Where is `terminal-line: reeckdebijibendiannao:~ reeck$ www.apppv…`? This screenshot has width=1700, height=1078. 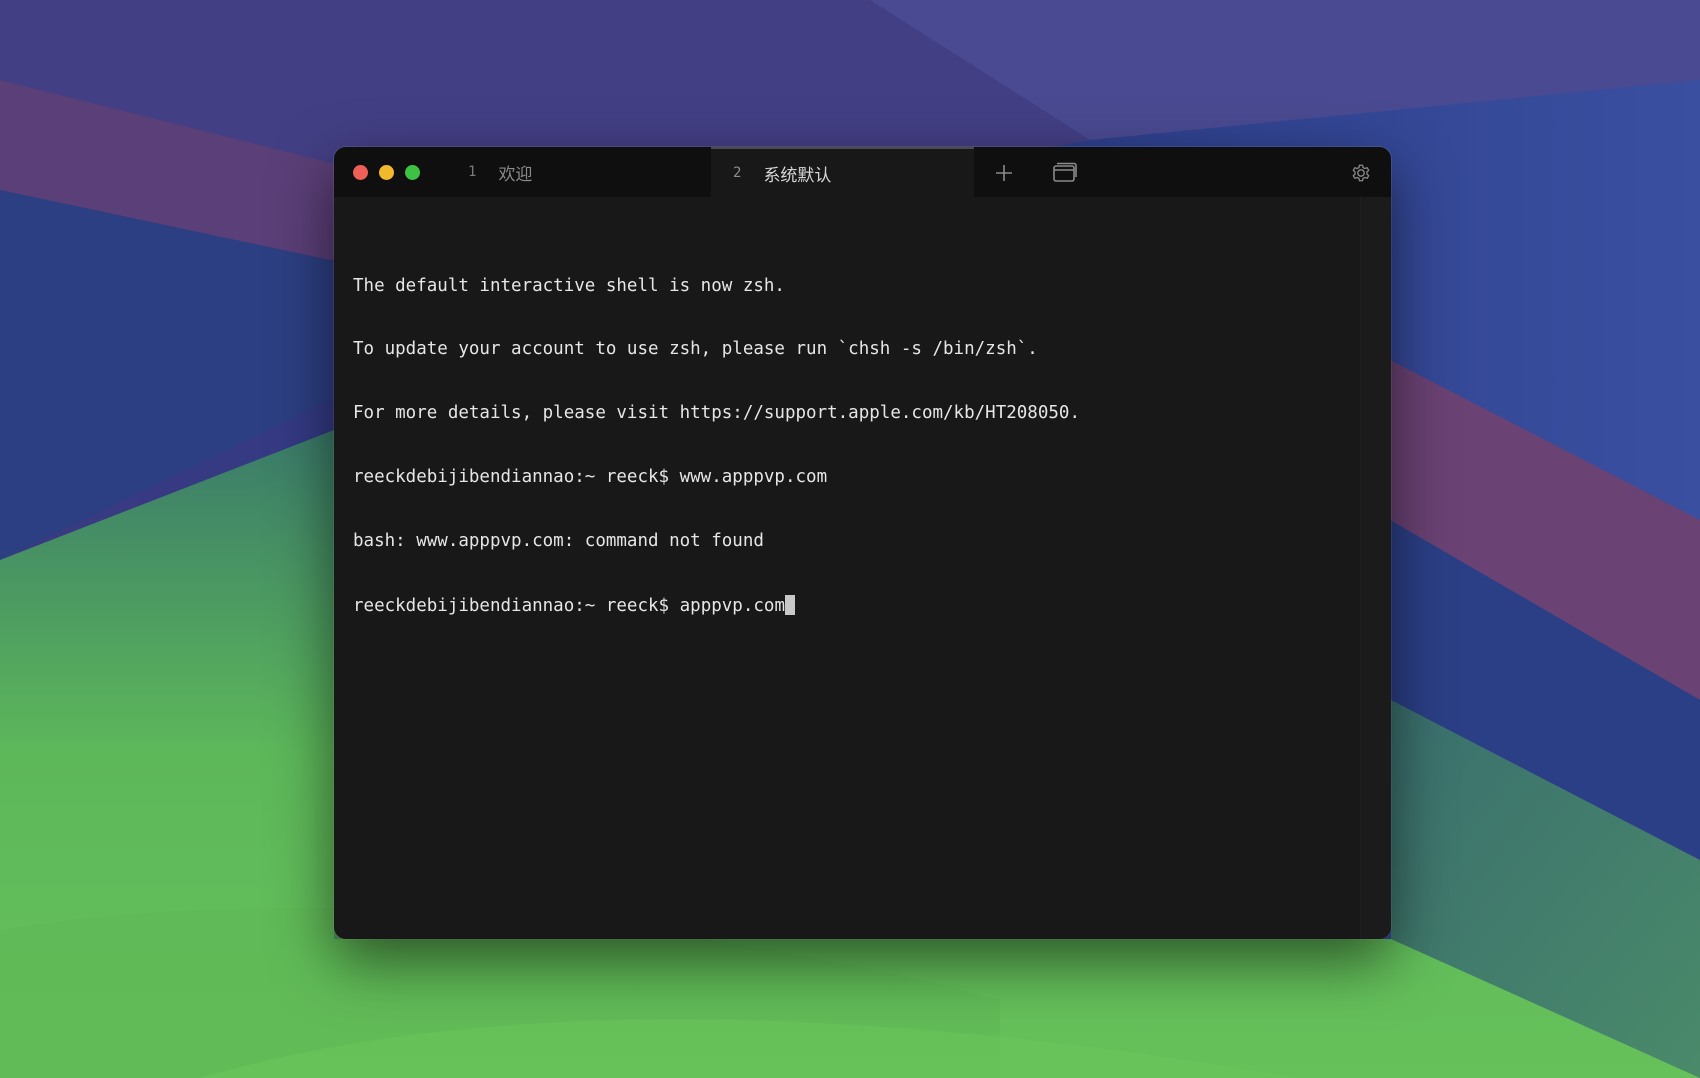
terminal-line: reeckdebijibendiannao:~ reeck$ www.apppv… is located at coordinates (590, 477).